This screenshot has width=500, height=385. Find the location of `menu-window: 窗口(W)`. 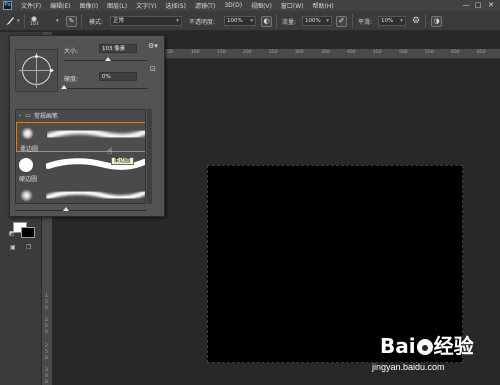

menu-window: 窗口(W) is located at coordinates (292, 5).